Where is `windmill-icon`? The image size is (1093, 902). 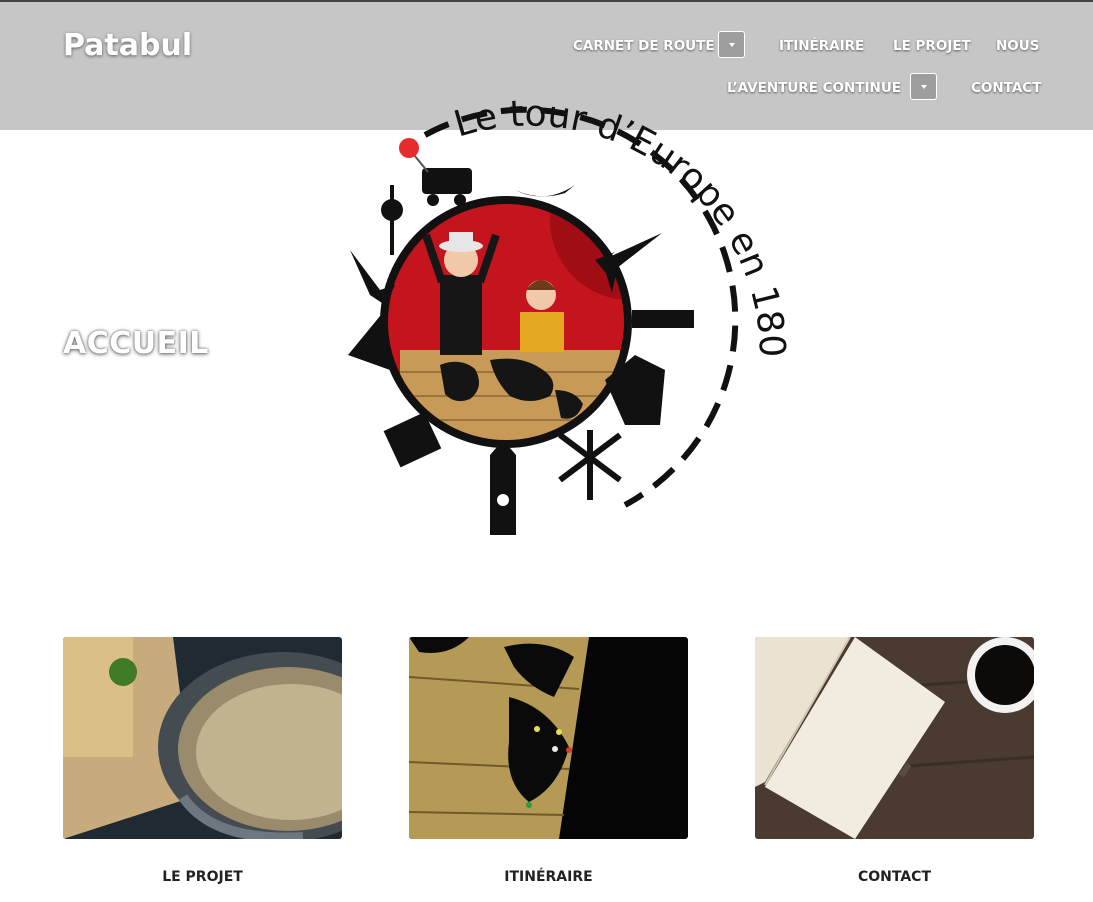 windmill-icon is located at coordinates (590, 465).